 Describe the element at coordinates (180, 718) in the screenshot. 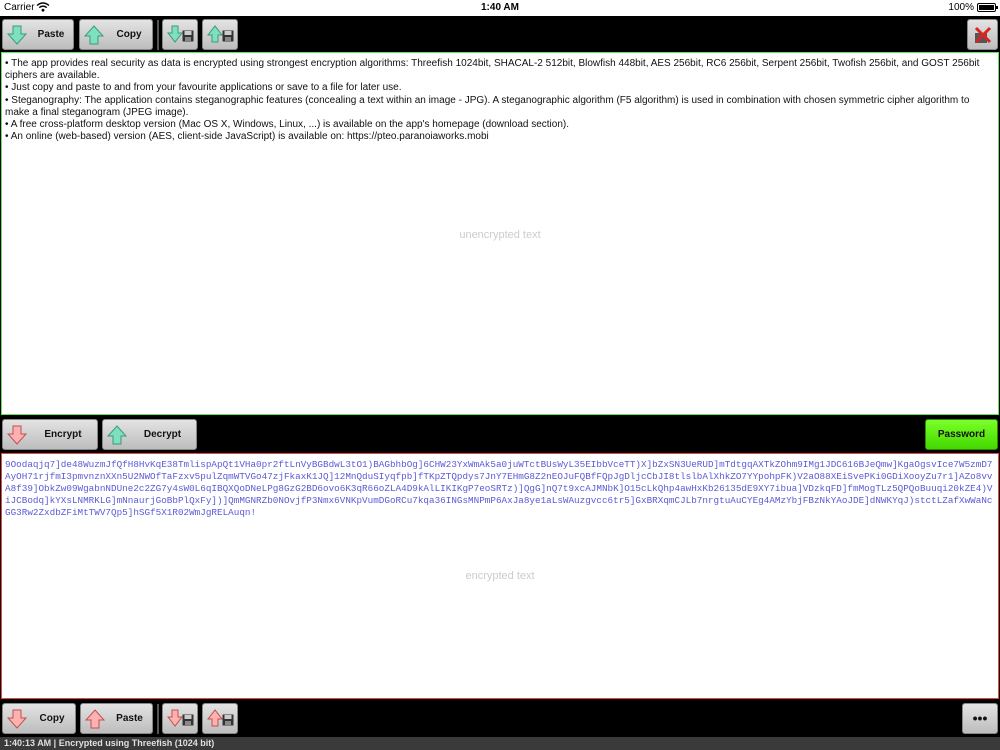

I see `load-cipher-file-button` at that location.